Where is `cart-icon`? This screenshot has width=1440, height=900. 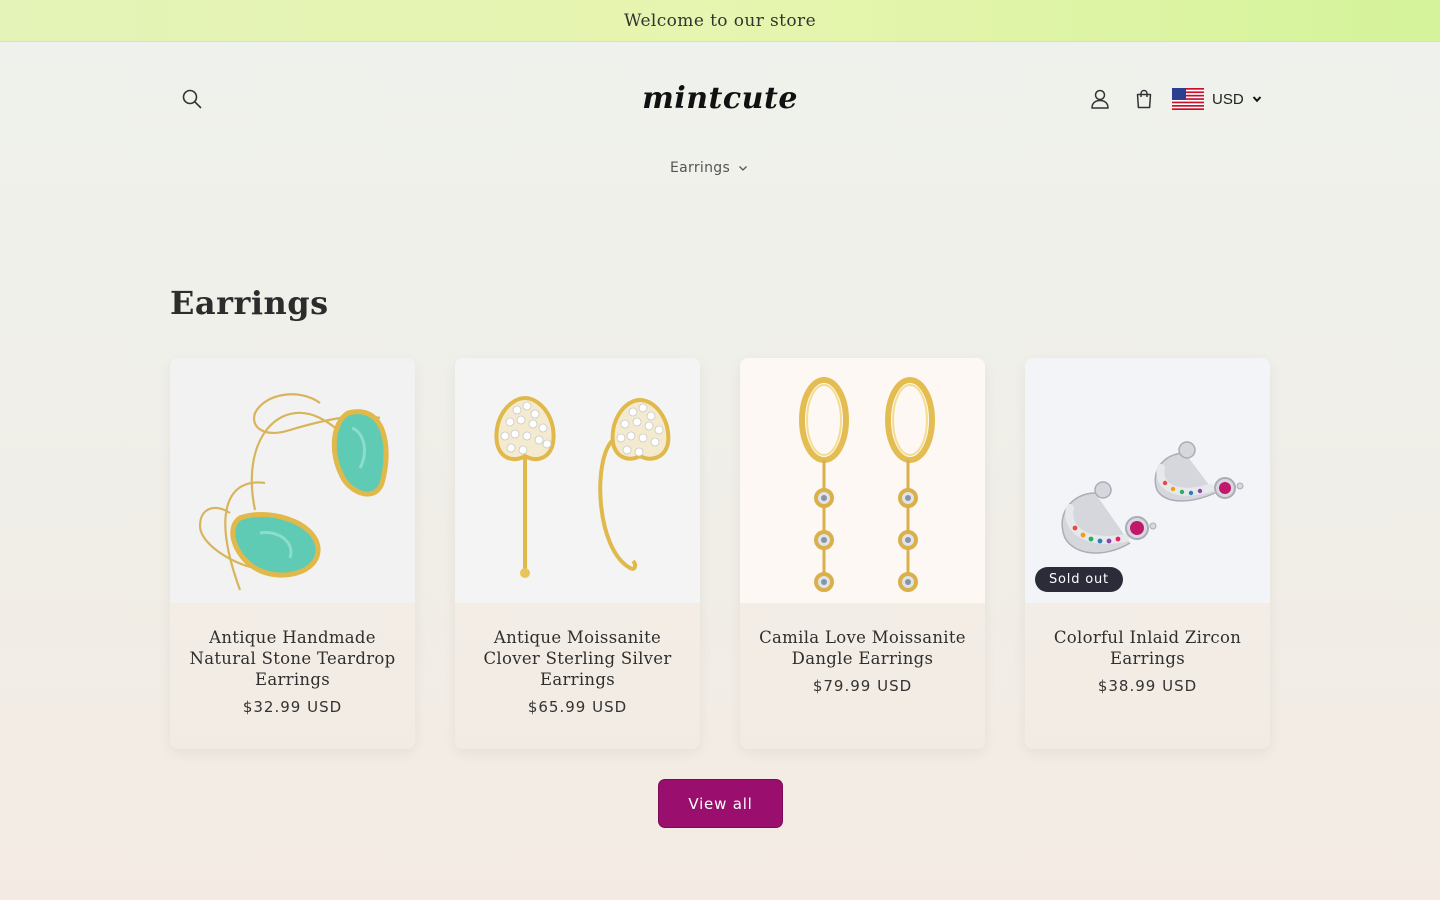 cart-icon is located at coordinates (1144, 99).